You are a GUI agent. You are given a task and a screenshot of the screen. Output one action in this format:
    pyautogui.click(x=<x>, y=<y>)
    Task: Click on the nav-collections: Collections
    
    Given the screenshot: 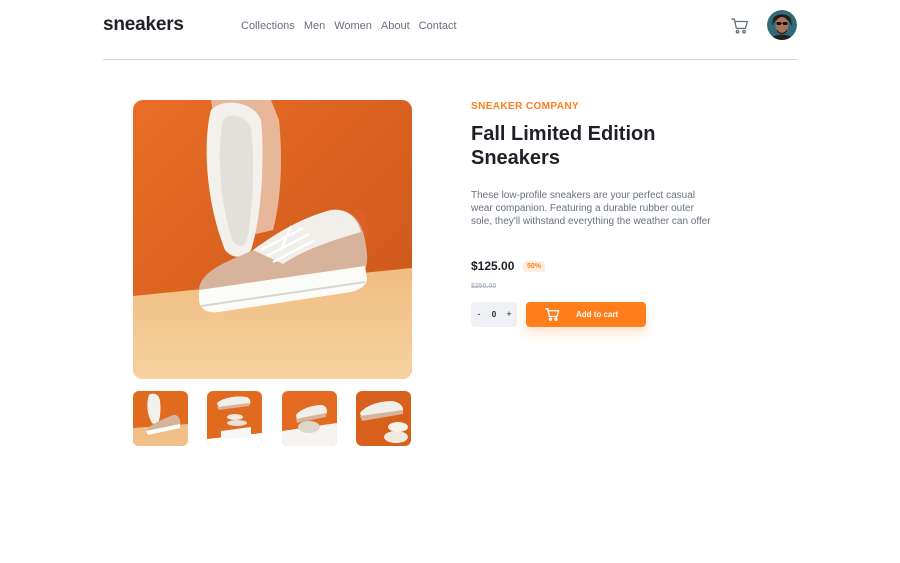 What is the action you would take?
    pyautogui.click(x=268, y=26)
    